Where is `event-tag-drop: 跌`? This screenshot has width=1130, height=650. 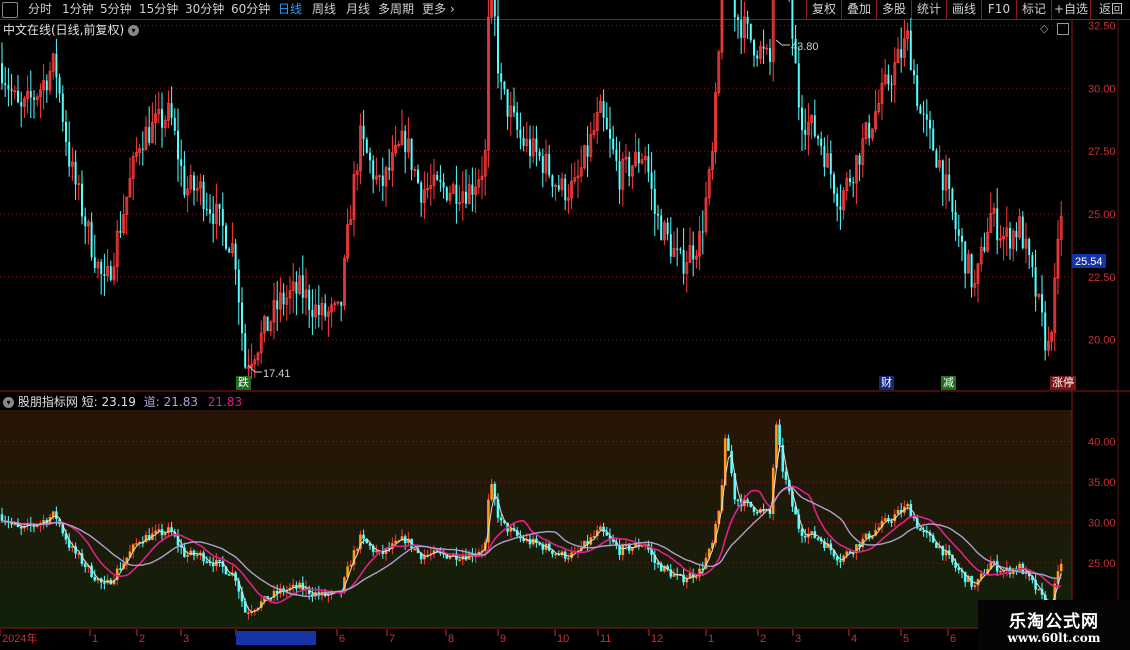
event-tag-drop: 跌 is located at coordinates (243, 383).